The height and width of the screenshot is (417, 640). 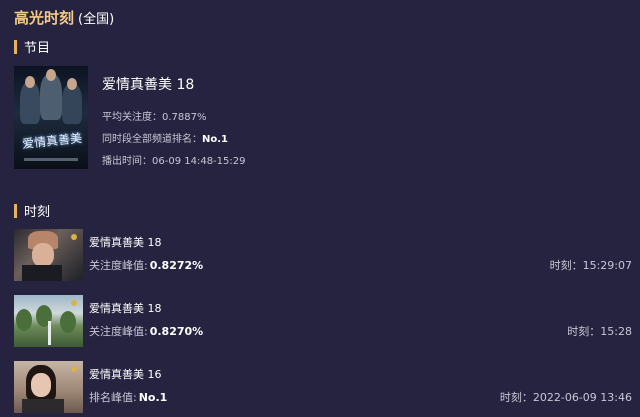 What do you see at coordinates (113, 397) in the screenshot?
I see `moment-metric-label: 排名峰值:` at bounding box center [113, 397].